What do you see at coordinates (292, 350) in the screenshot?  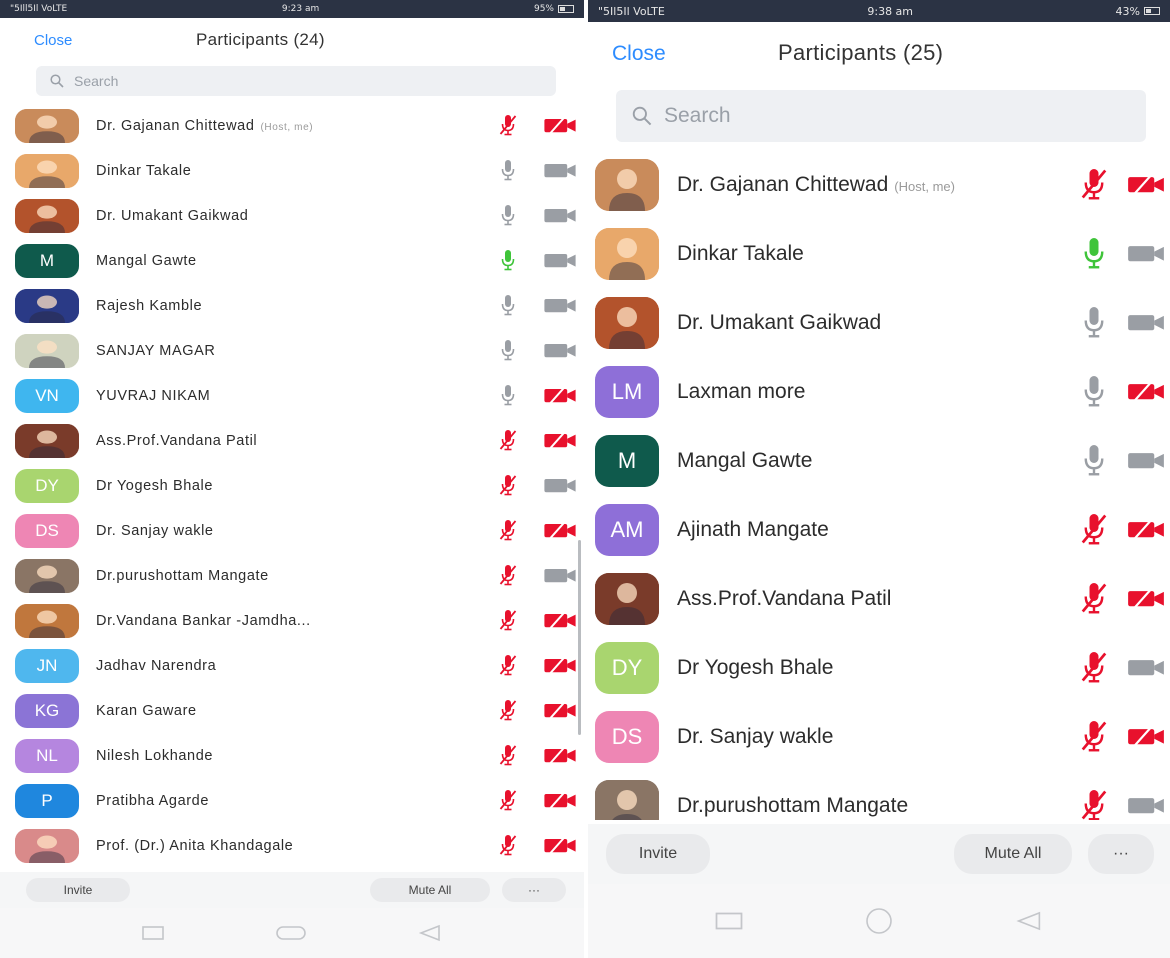 I see `participant-row: SANJAY MAGAR` at bounding box center [292, 350].